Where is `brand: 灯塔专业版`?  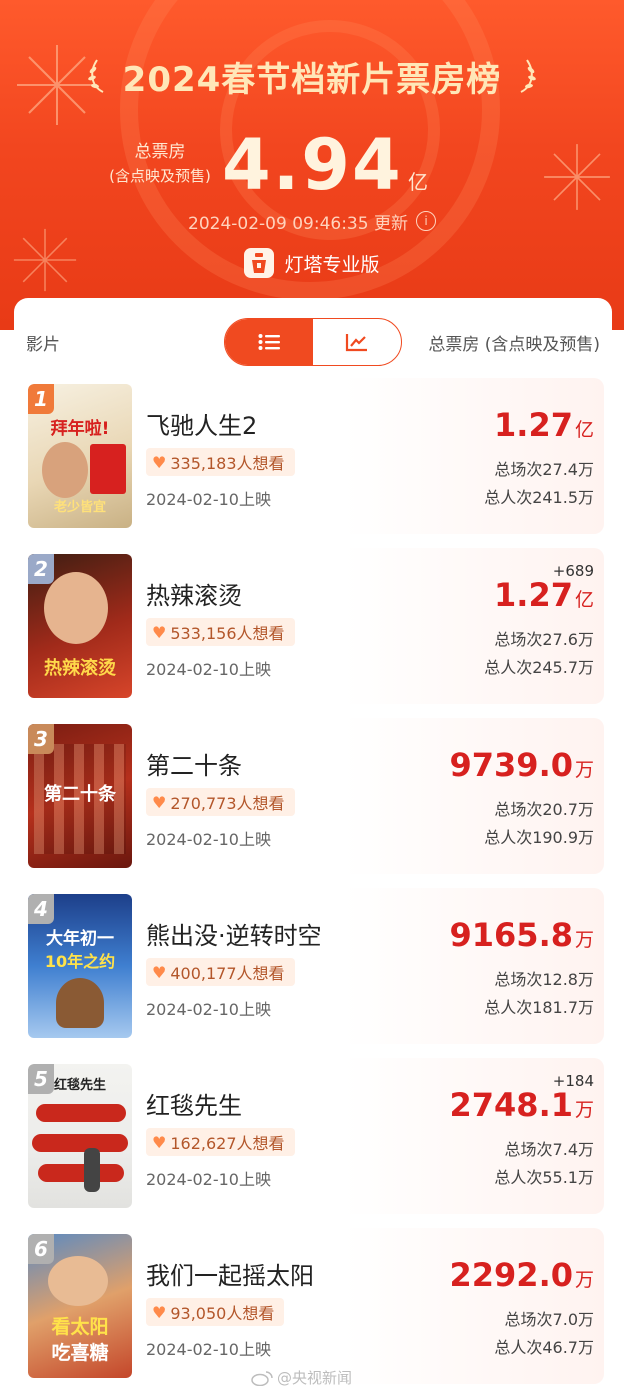
brand: 灯塔专业版 is located at coordinates (312, 263).